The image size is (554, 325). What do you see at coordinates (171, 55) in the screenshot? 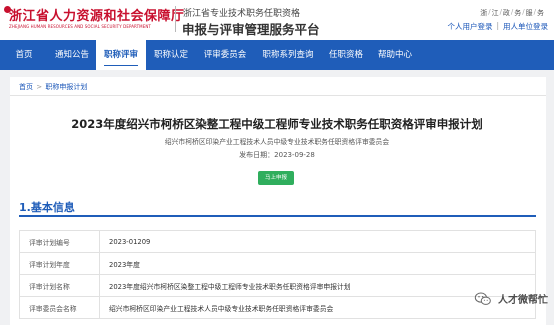
I see `nav-item-title-recognition: 职称认定` at bounding box center [171, 55].